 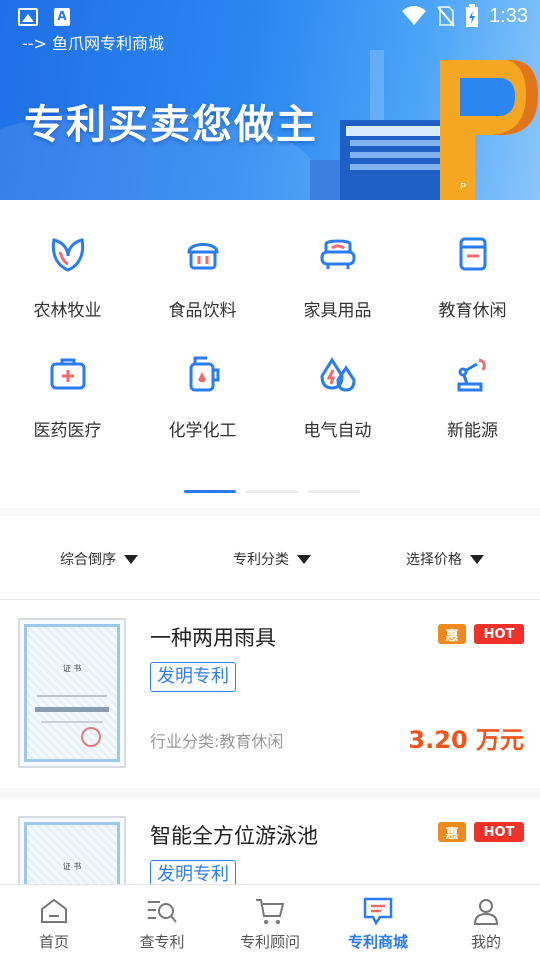 I want to click on filter-label: 选择价格, so click(x=434, y=560).